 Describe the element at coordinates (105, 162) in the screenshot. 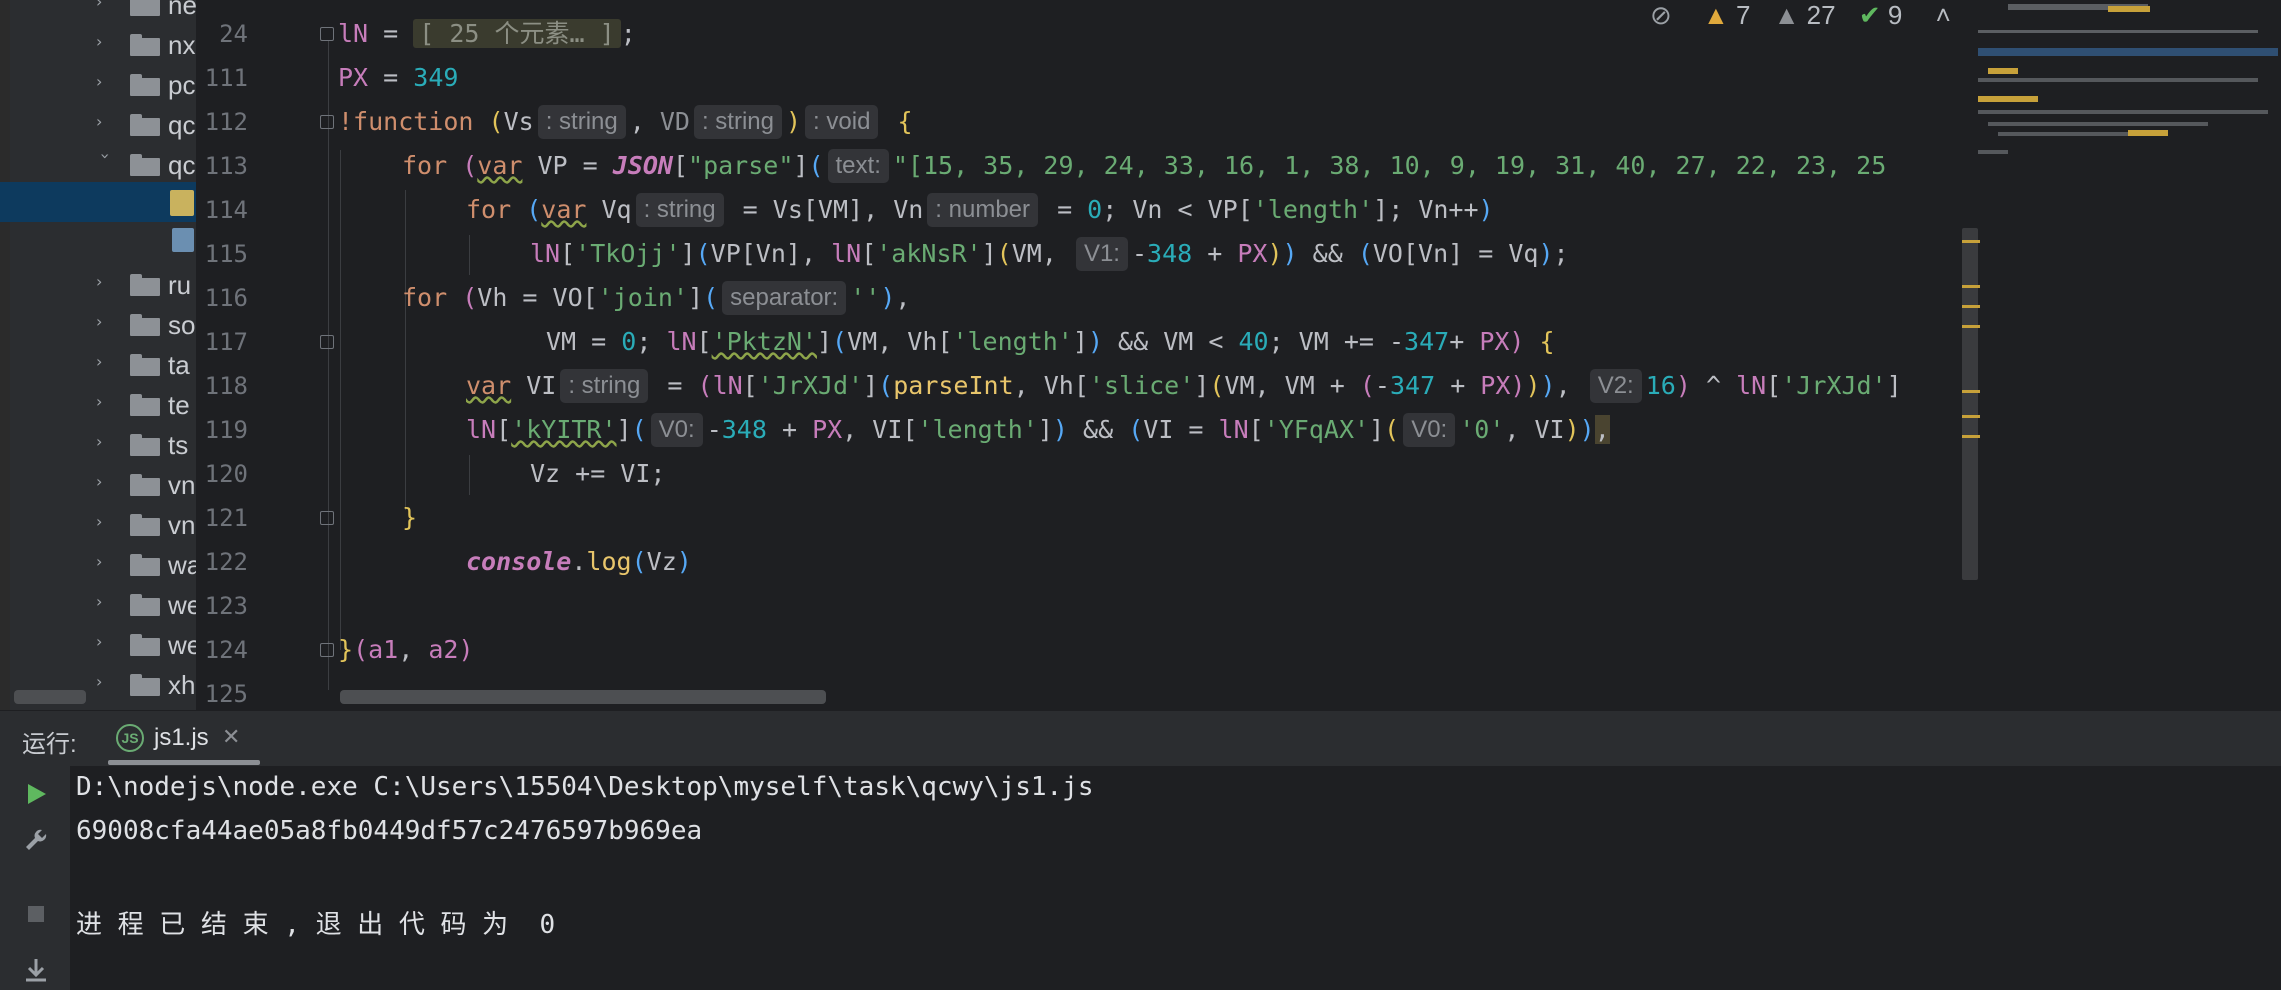

I see `chevron-down-icon: ›` at that location.